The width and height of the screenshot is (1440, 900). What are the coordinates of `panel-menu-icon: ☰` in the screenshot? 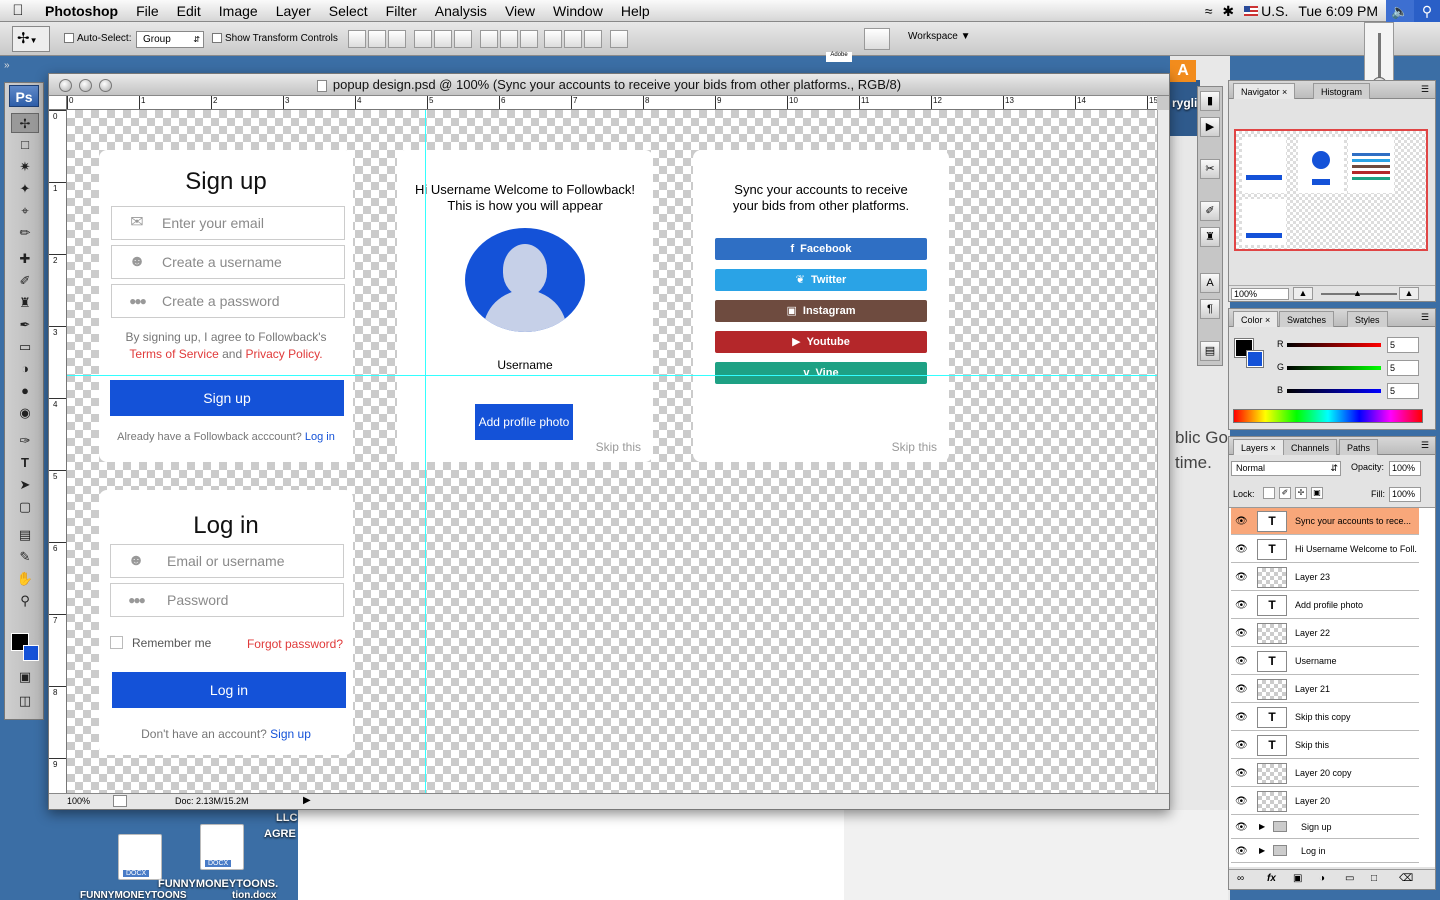 It's located at (1425, 89).